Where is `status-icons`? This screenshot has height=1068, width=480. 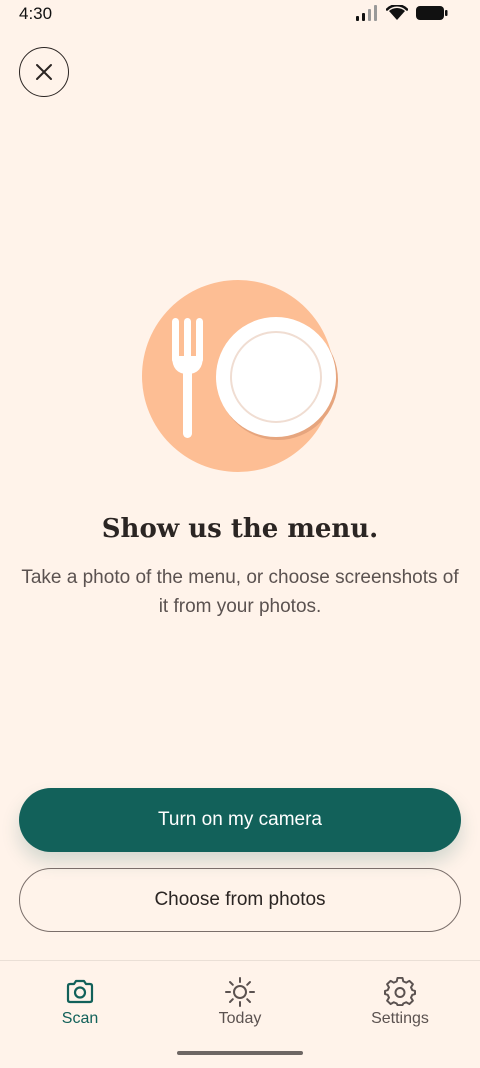
status-icons is located at coordinates (402, 13).